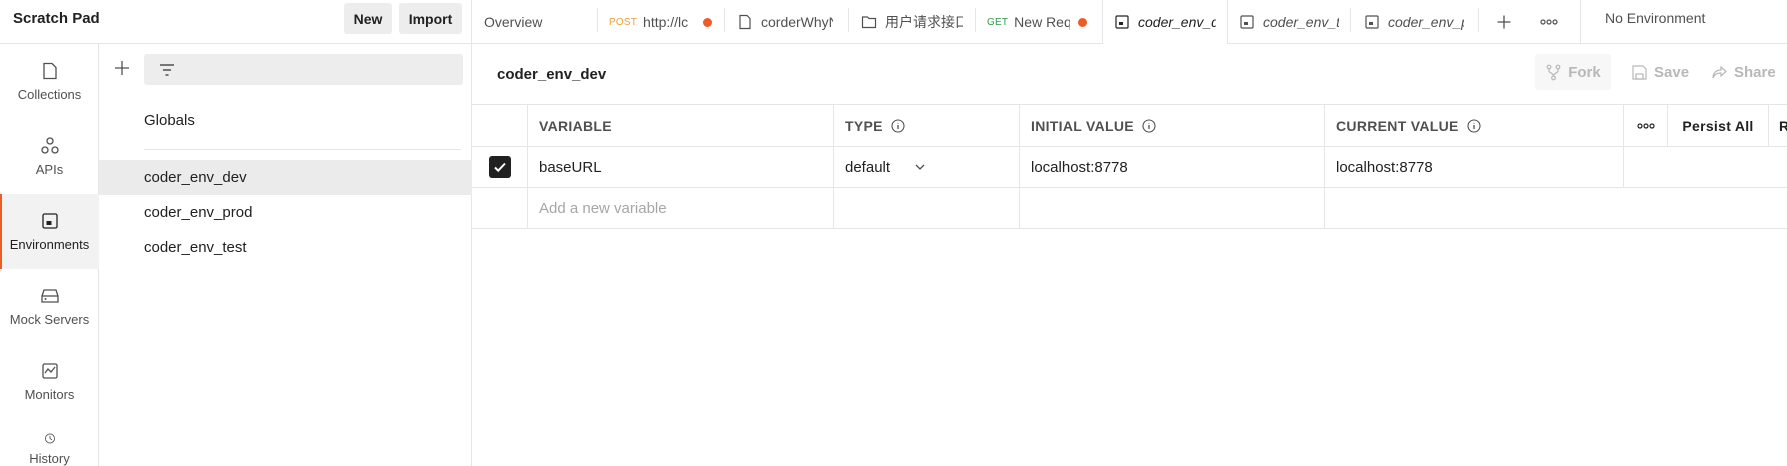  What do you see at coordinates (49, 319) in the screenshot?
I see `rail-item-label: Mock Servers` at bounding box center [49, 319].